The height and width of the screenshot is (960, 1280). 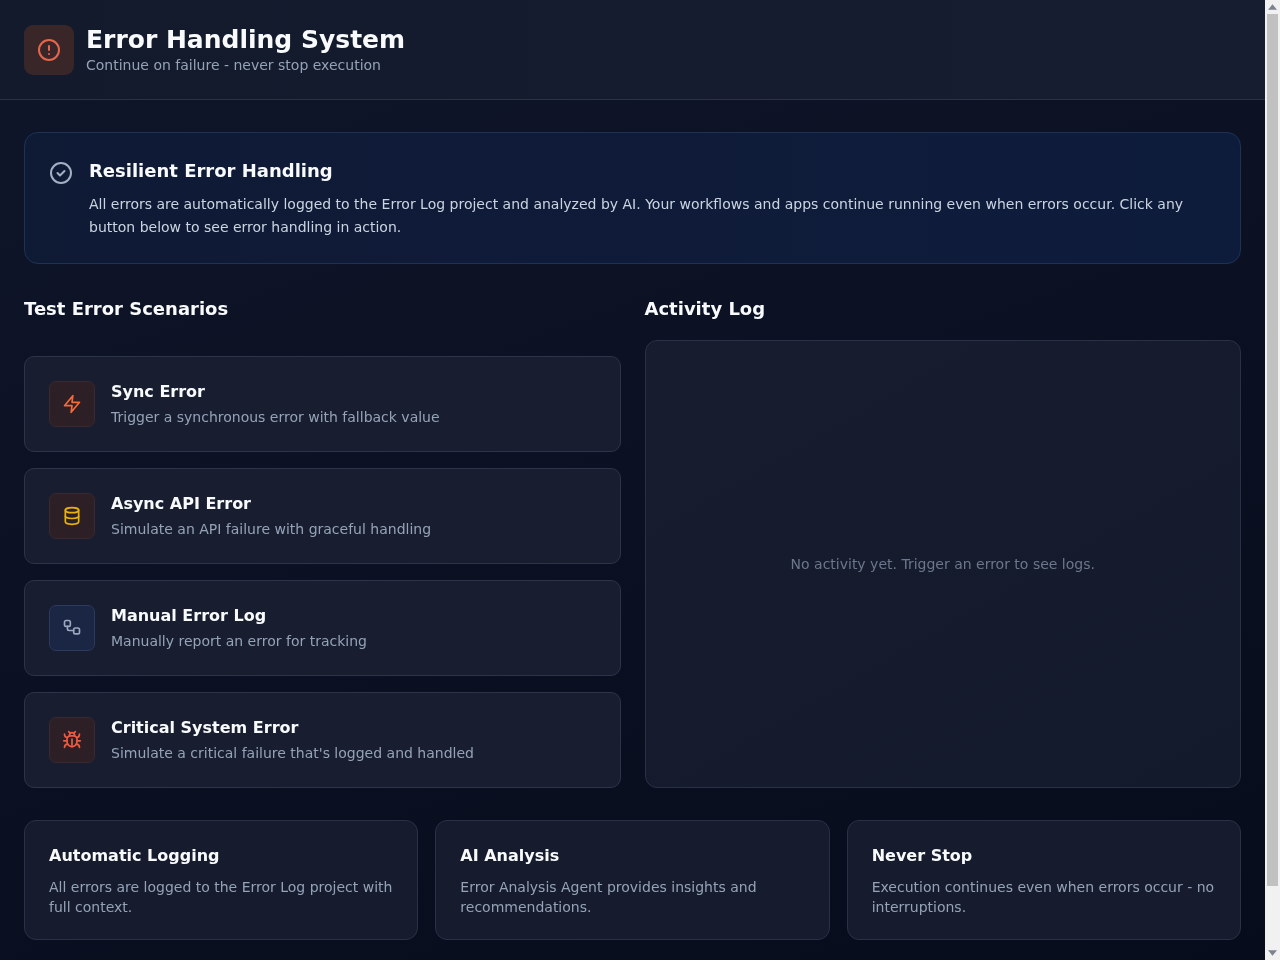 I want to click on app-title: Error Handling System, so click(x=246, y=39).